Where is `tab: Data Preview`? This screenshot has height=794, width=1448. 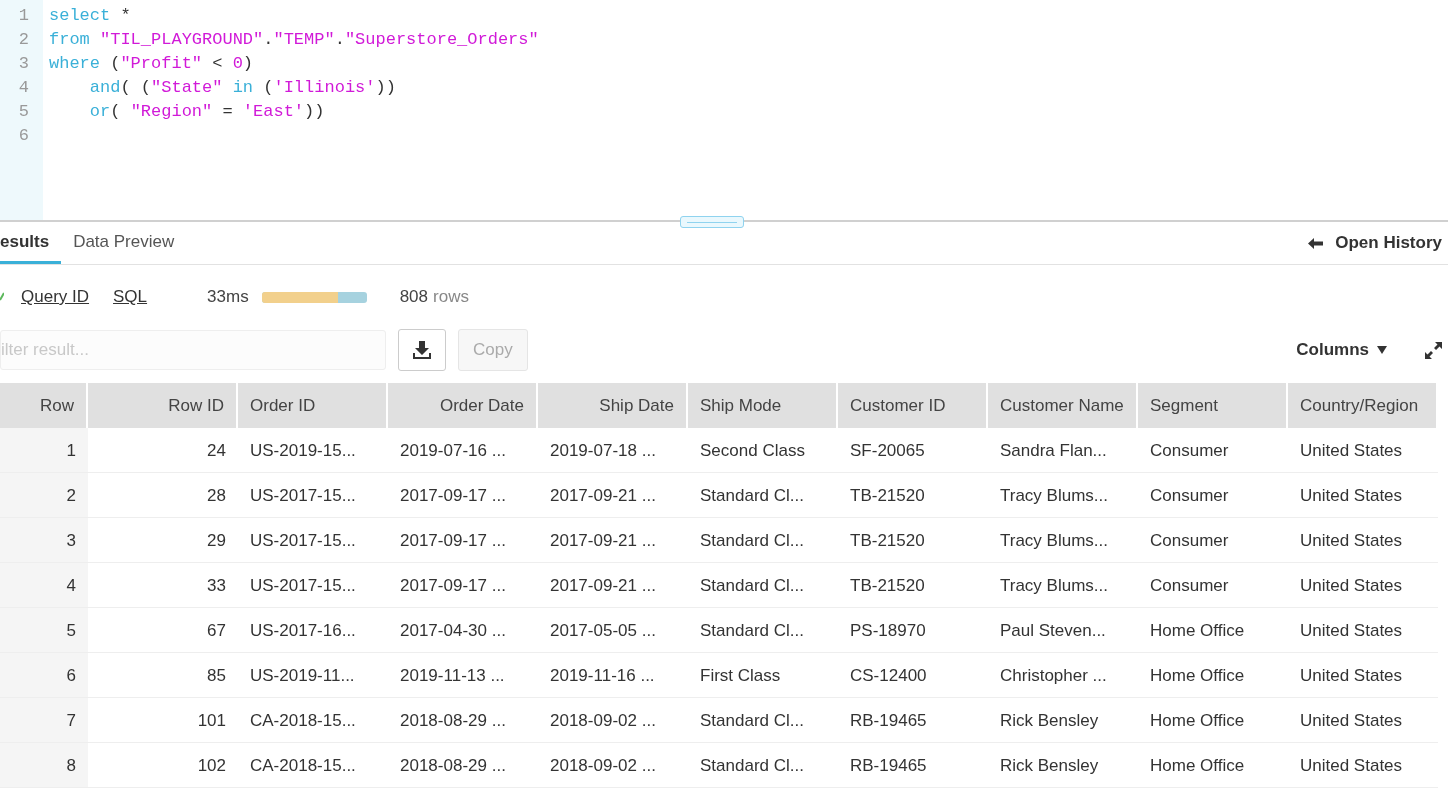 tab: Data Preview is located at coordinates (124, 243).